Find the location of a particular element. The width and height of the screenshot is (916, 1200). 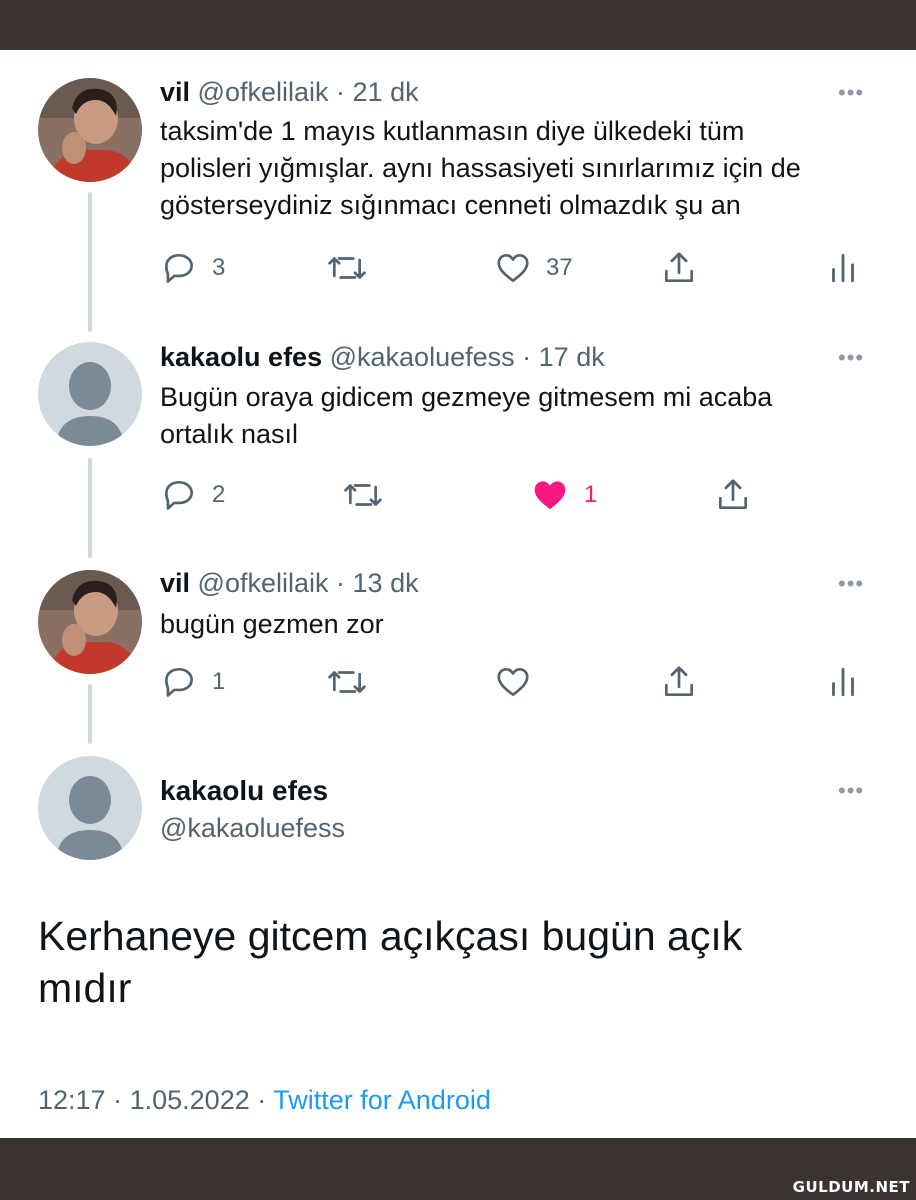

reply-count: 1 is located at coordinates (219, 681).